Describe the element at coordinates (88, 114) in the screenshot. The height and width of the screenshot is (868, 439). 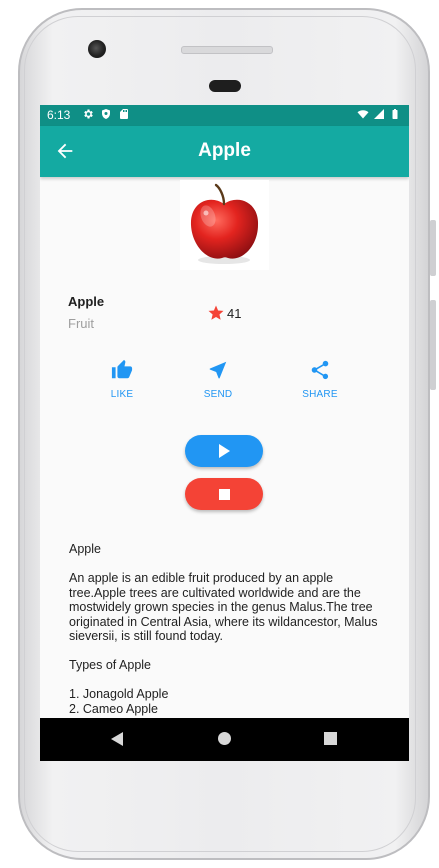
I see `gear-icon` at that location.